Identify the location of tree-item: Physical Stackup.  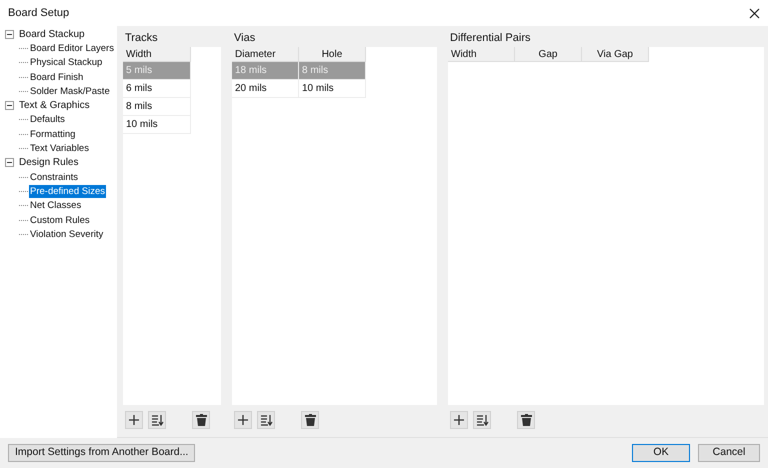
(66, 63).